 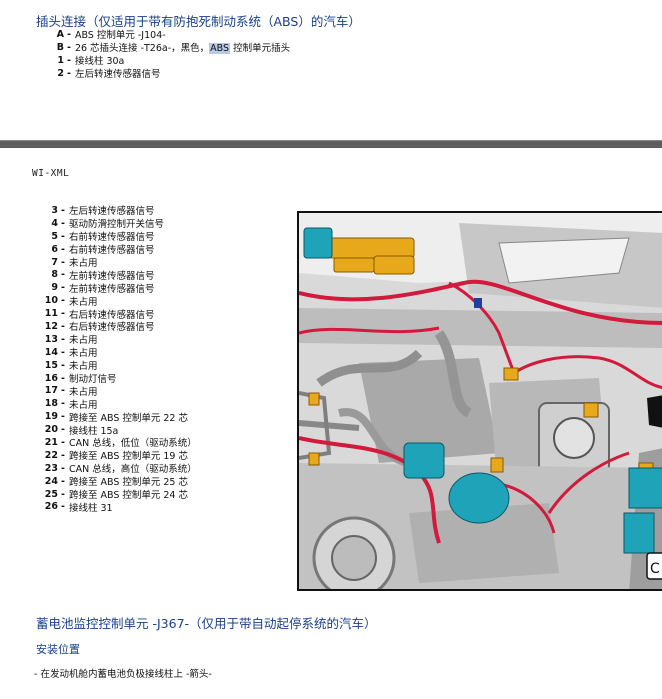 I want to click on pin-row: 26- 接线柱 31, so click(x=115, y=507).